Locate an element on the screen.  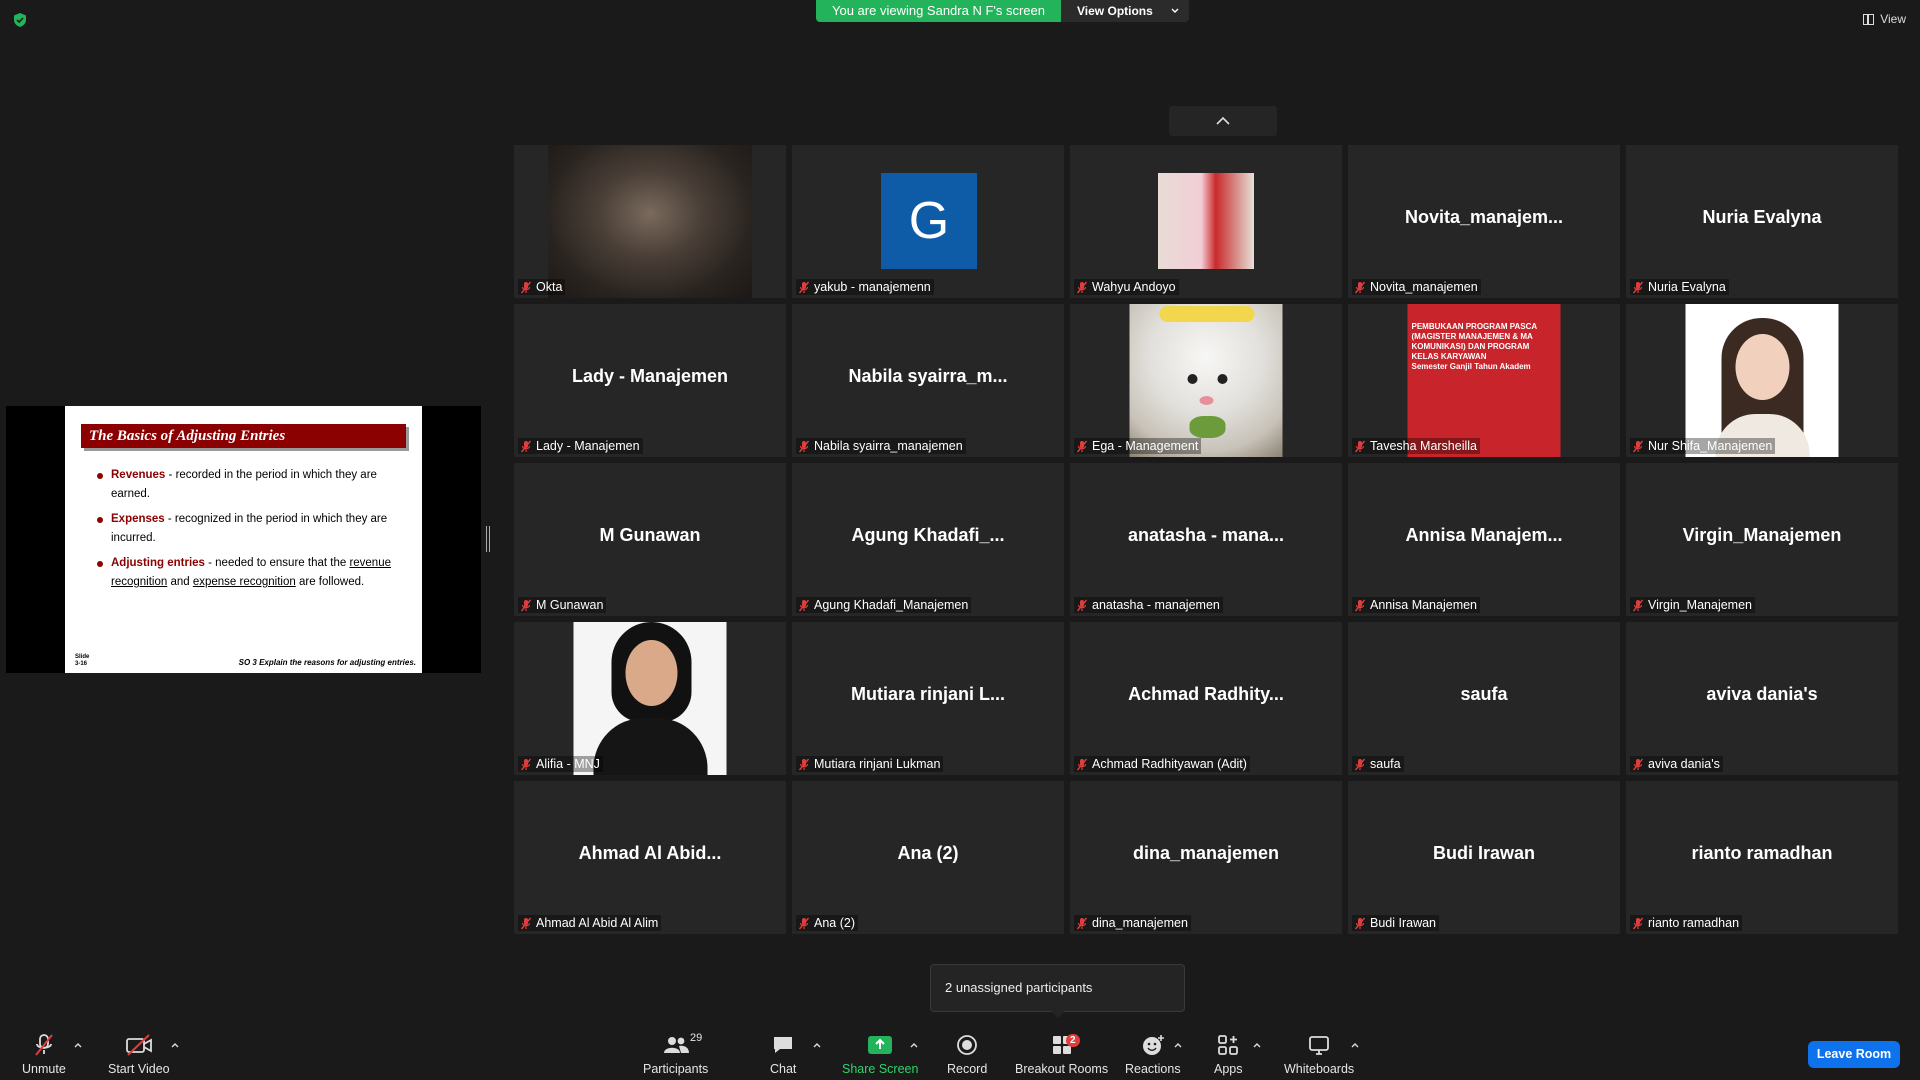
participant-profile-photo is located at coordinates (1206, 380).